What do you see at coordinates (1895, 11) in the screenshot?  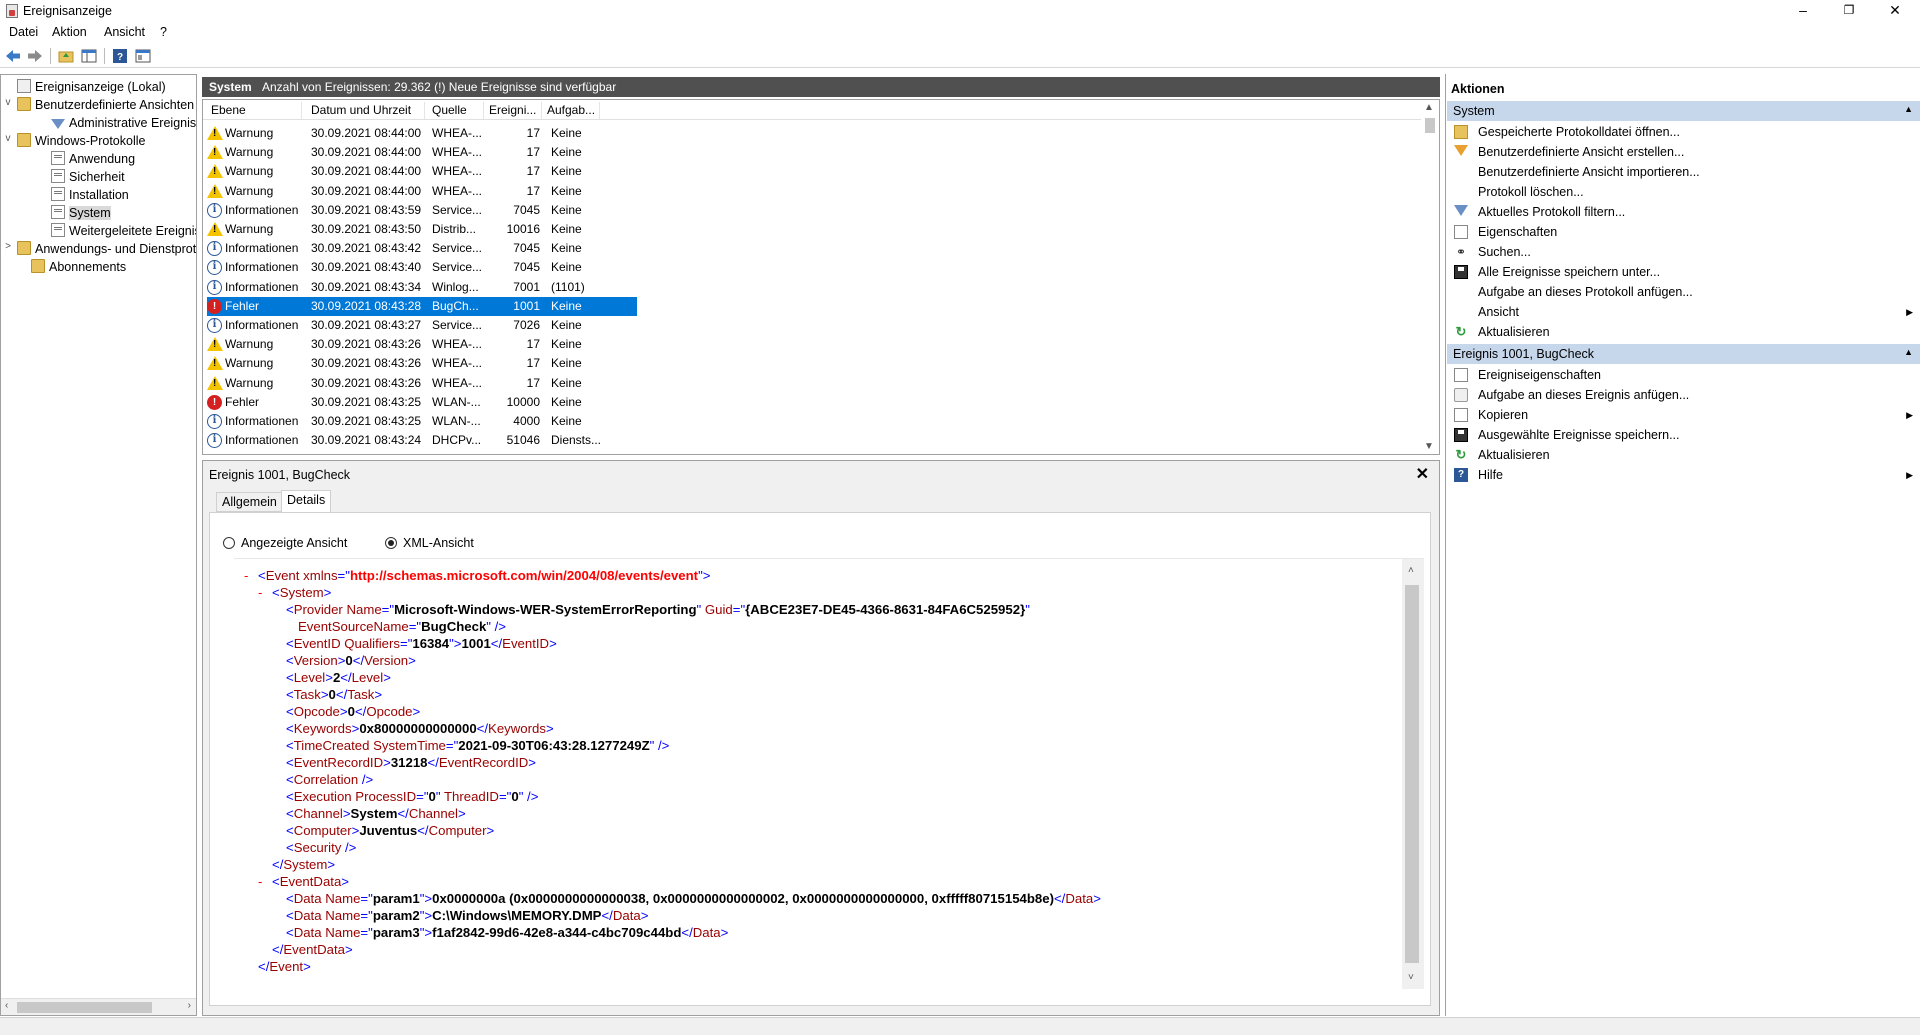 I see `close-button: ✕` at bounding box center [1895, 11].